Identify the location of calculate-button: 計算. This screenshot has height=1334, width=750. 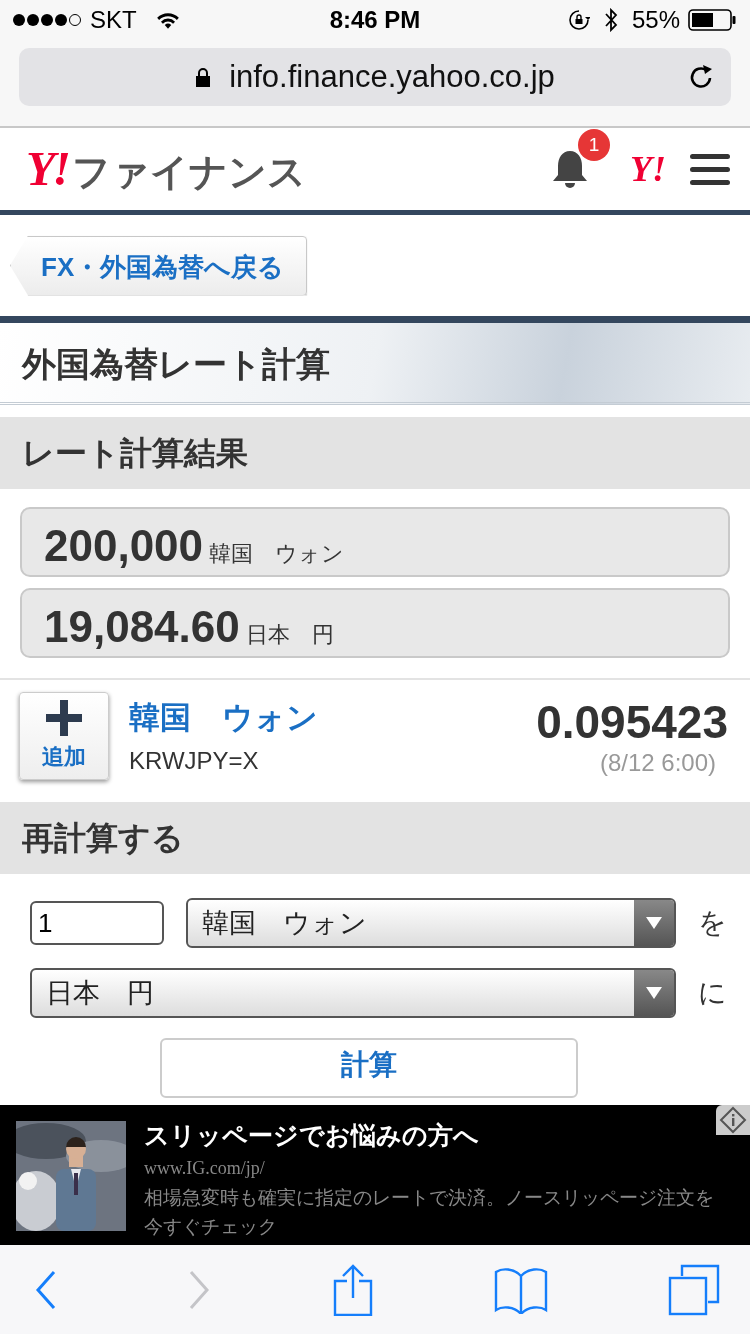
(369, 1068).